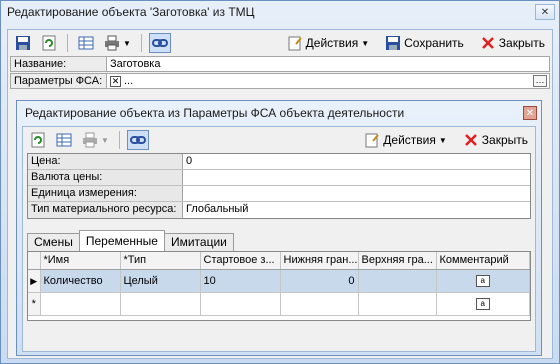 The image size is (560, 364). I want to click on table-row: ▶ Количество Целый 10 0 a, so click(279, 281).